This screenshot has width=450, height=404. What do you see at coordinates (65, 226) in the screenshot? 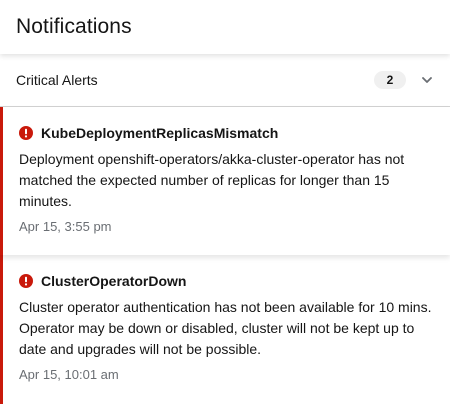
I see `notification-timestamp: Apr 15, 3:55 pm` at bounding box center [65, 226].